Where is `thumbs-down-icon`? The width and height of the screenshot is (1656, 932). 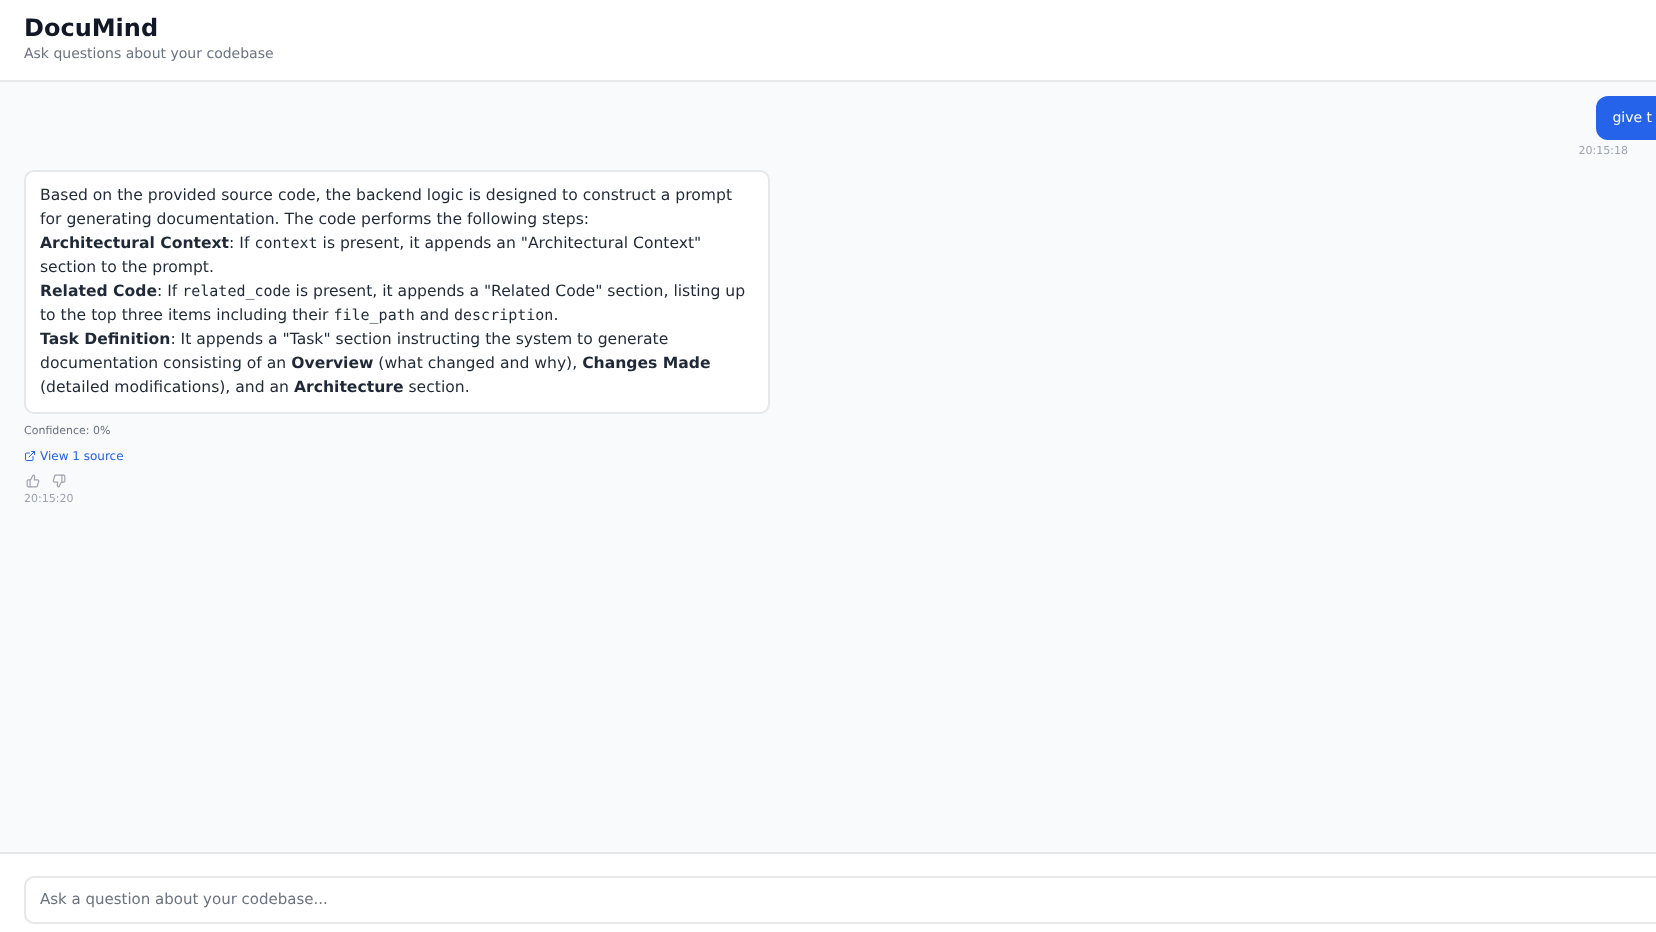
thumbs-down-icon is located at coordinates (59, 480).